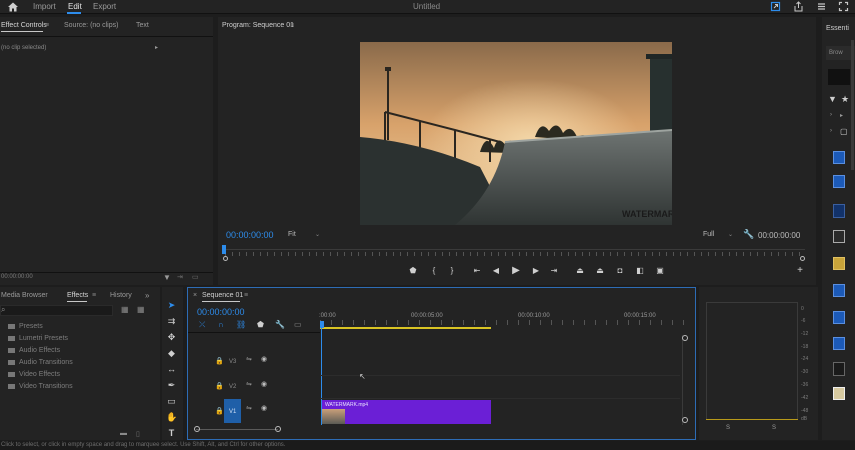 This screenshot has height=450, width=855. Describe the element at coordinates (38, 338) in the screenshot. I see `list-item: Lumetri Presets` at that location.